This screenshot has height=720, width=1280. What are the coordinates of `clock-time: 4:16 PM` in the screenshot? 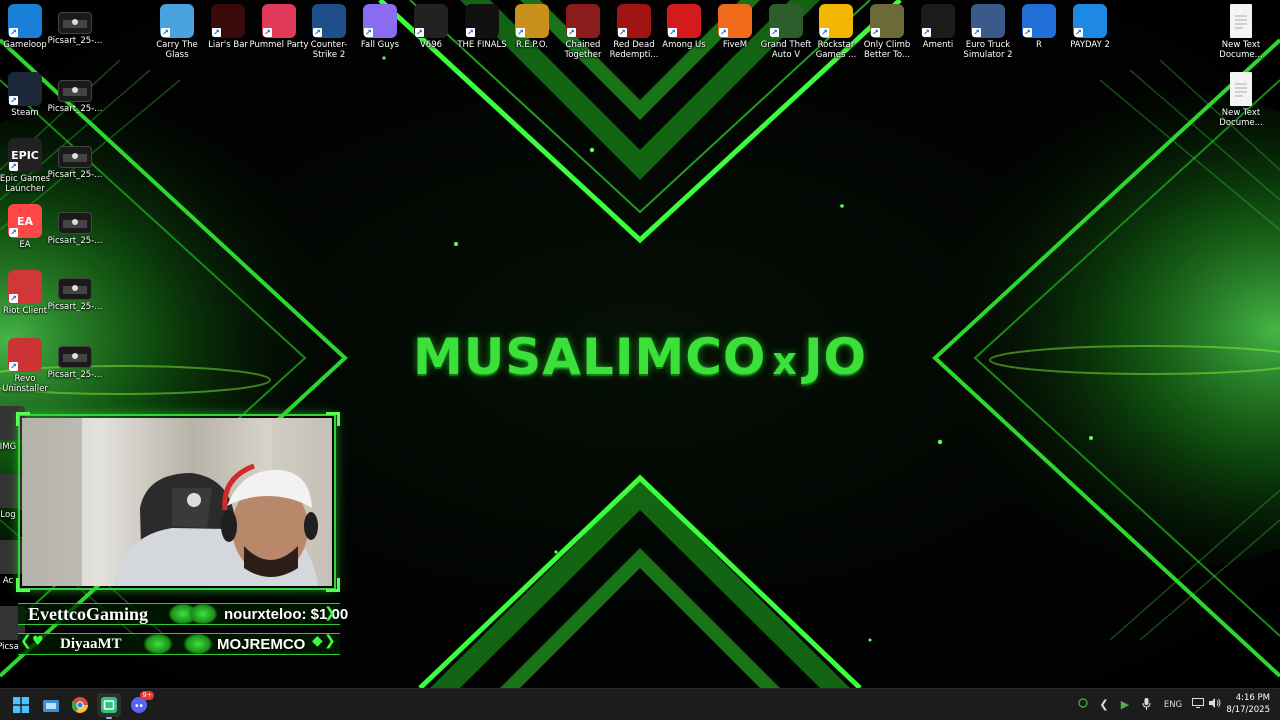 It's located at (1252, 698).